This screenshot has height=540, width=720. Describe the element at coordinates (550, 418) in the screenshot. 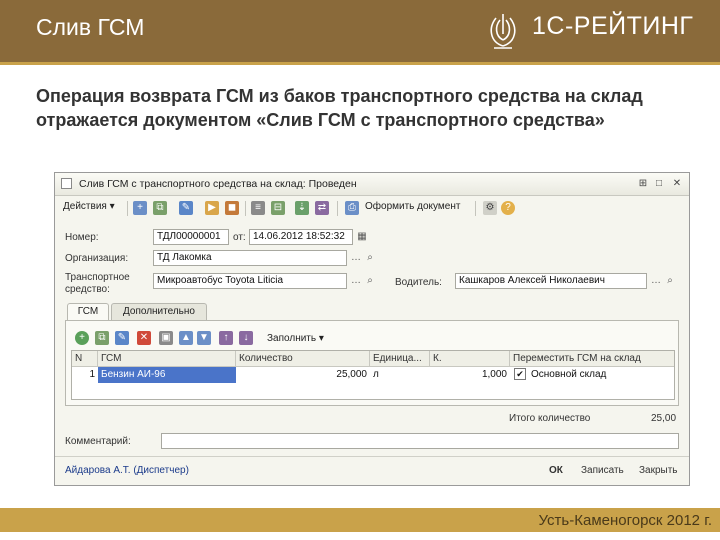

I see `total-quantity-label: Итого количество` at that location.